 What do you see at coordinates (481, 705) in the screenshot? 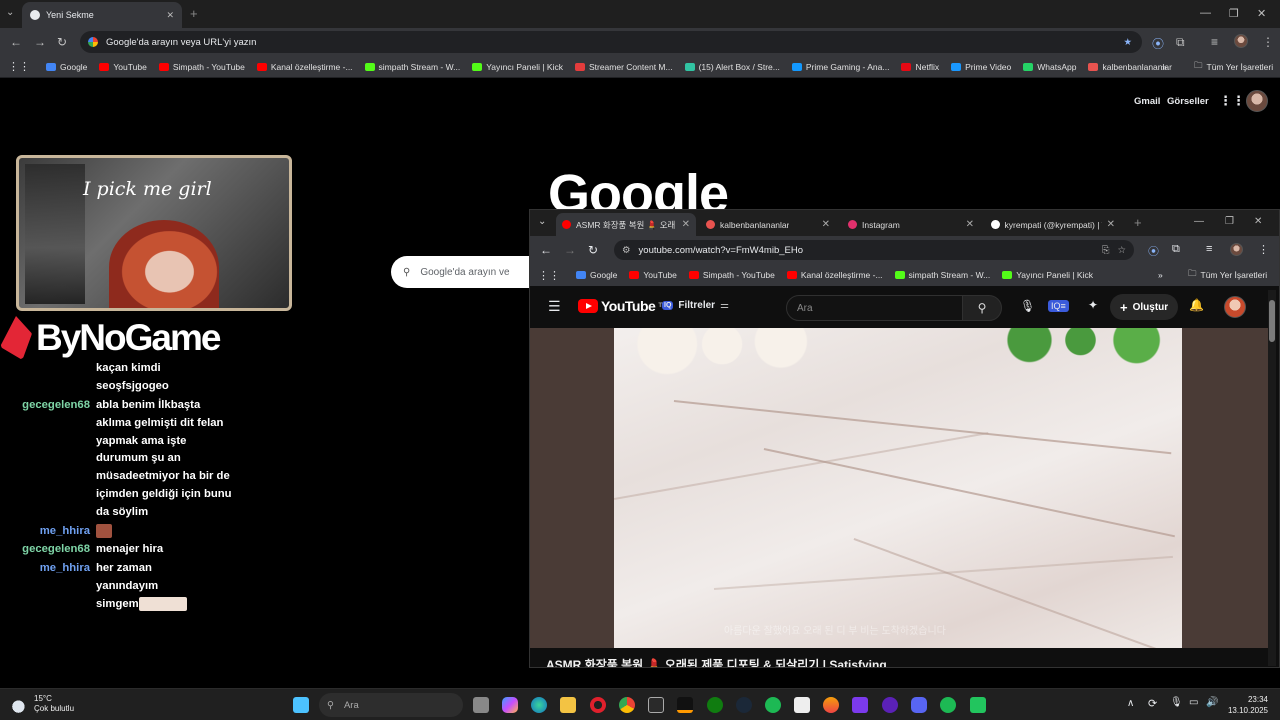
I see `task-view-icon` at bounding box center [481, 705].